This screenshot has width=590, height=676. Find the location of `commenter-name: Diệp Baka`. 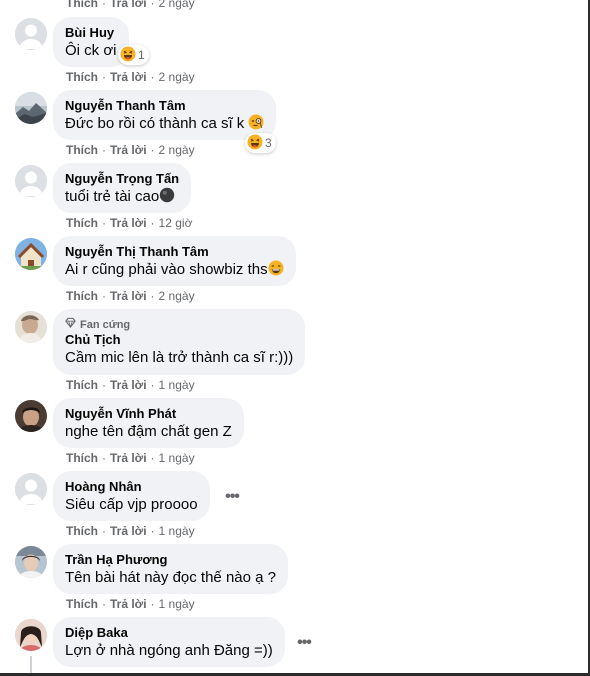

commenter-name: Diệp Baka is located at coordinates (169, 633).